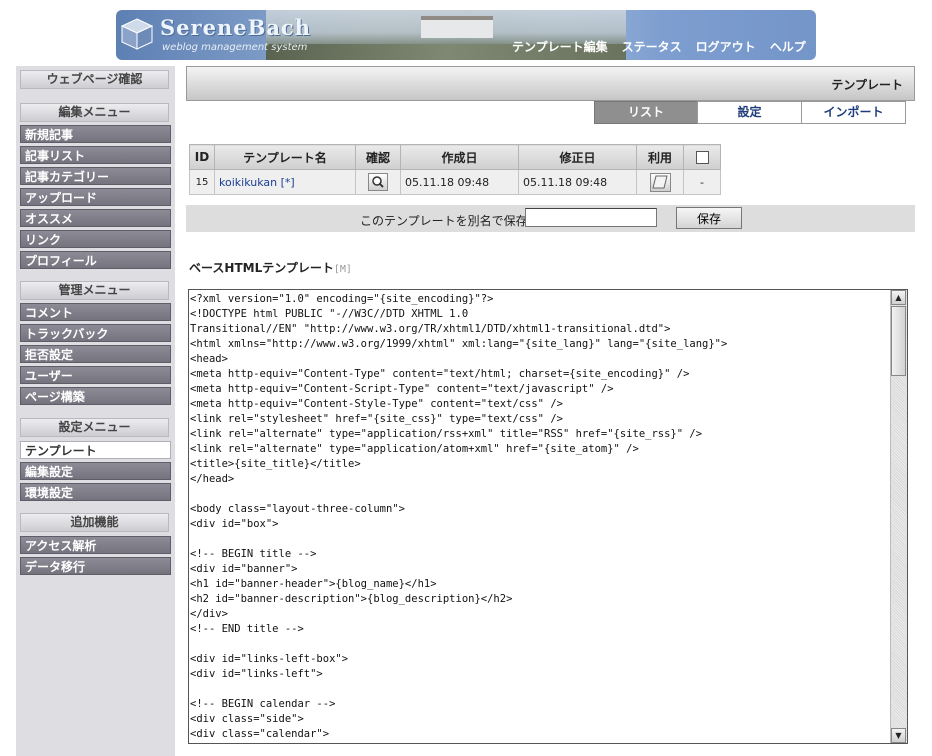  I want to click on nav-status: ステータス, so click(652, 46).